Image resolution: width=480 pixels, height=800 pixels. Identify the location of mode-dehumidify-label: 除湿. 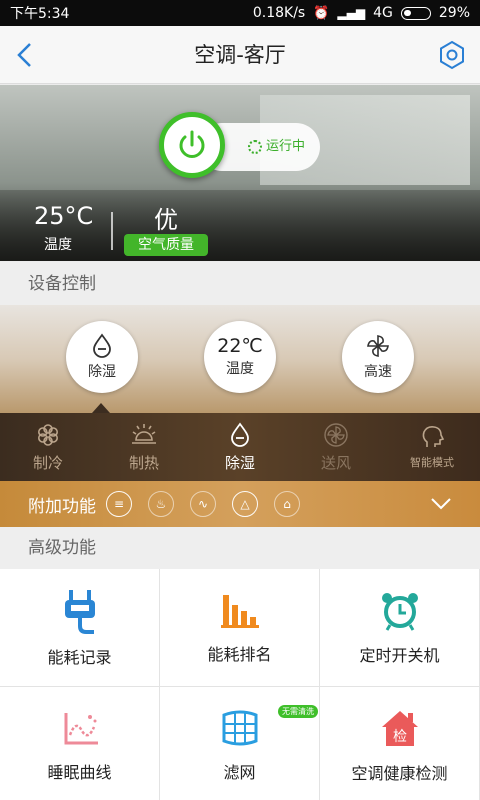
(239, 462).